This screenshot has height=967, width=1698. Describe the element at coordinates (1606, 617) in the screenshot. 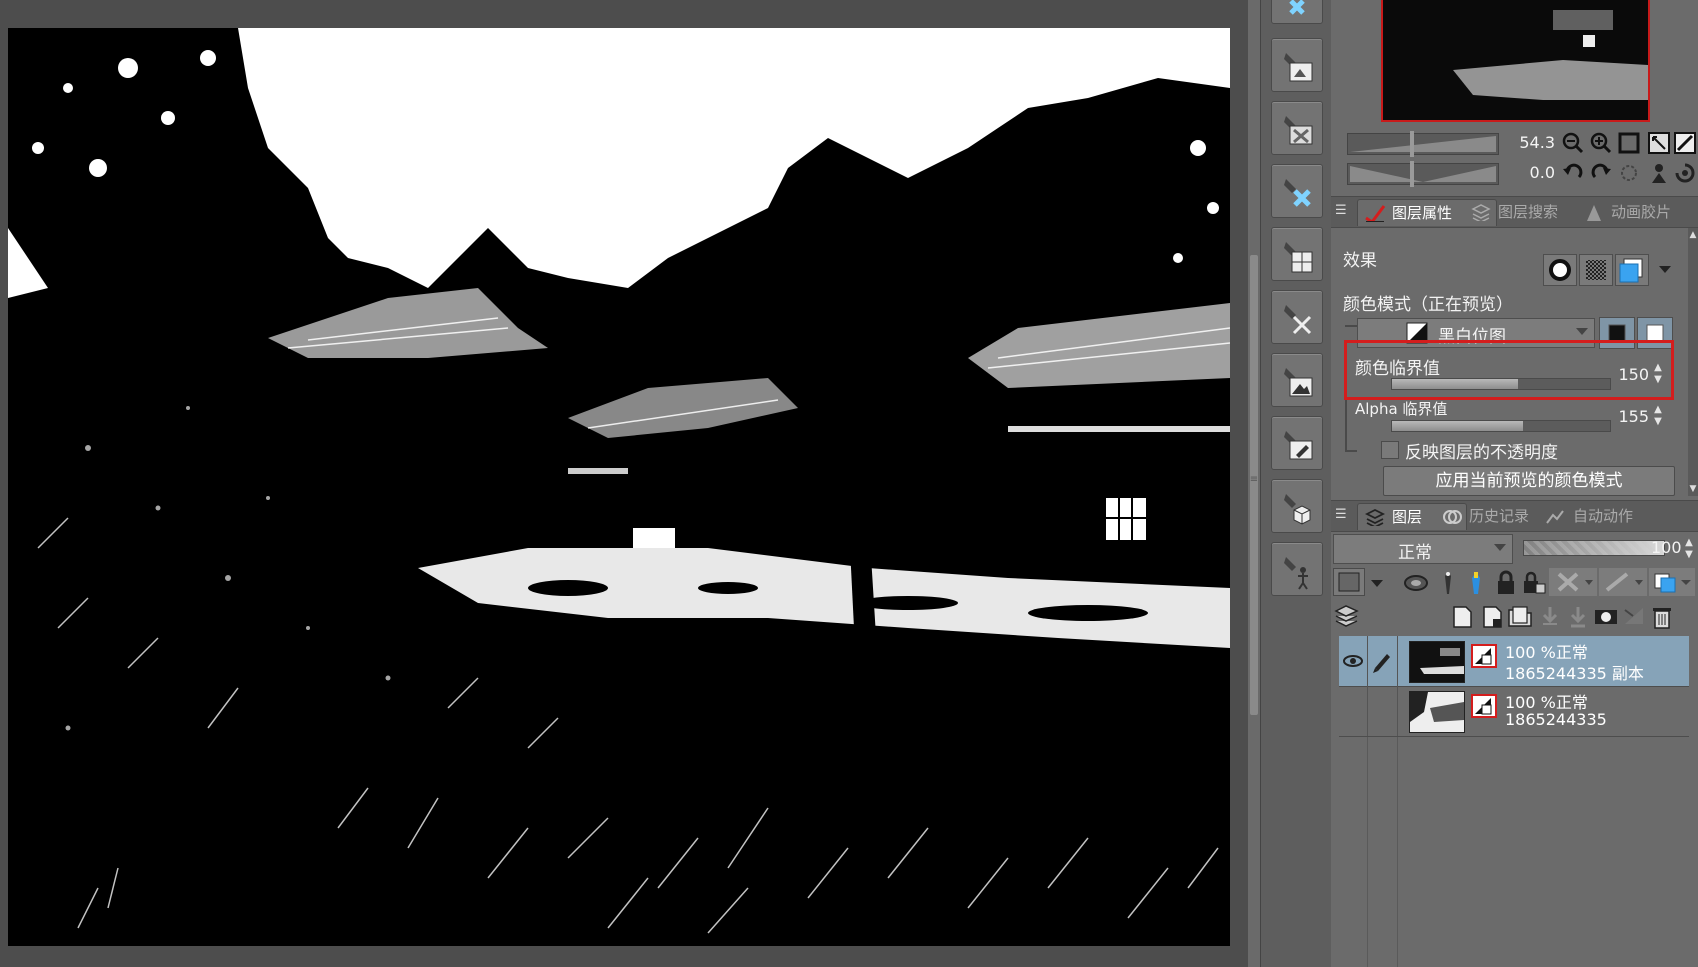

I see `layer-mask-icon` at that location.